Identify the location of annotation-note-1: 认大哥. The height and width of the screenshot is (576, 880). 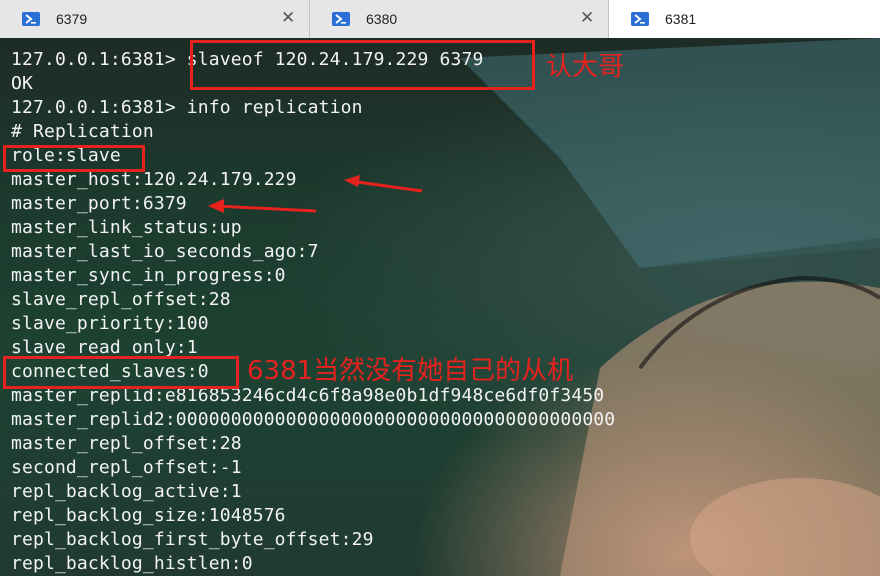
(585, 67).